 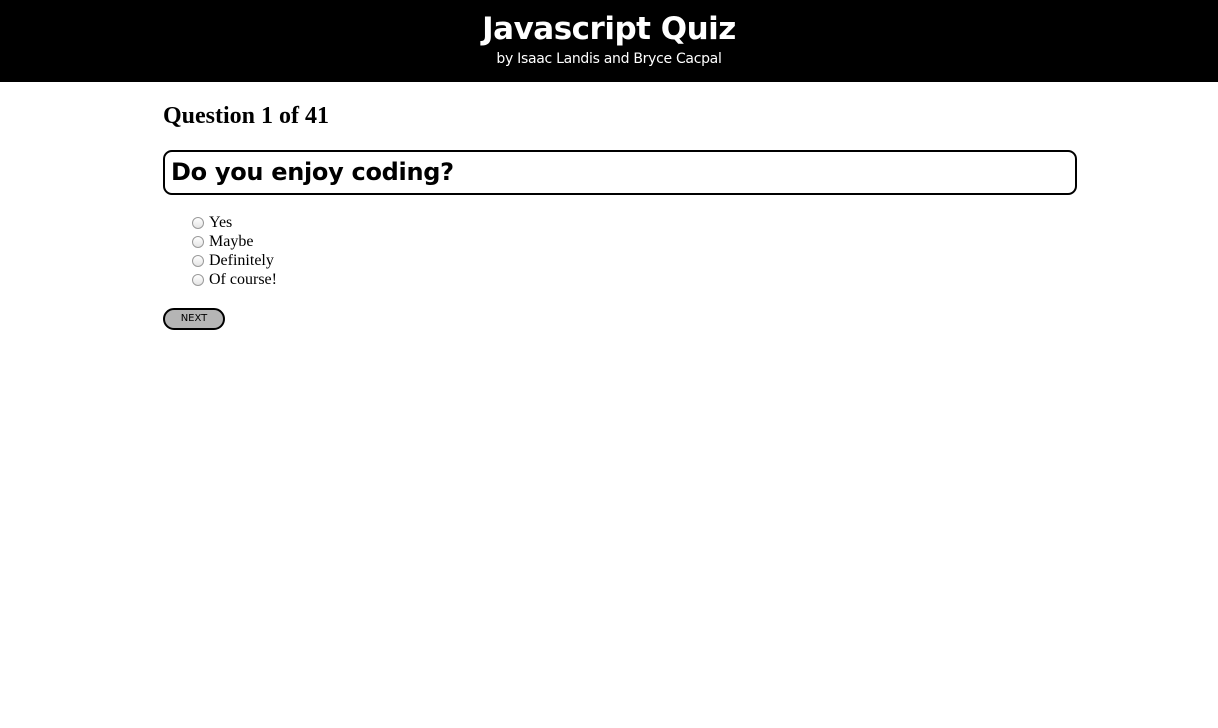 I want to click on answer-option-maybe: Maybe, so click(x=234, y=241).